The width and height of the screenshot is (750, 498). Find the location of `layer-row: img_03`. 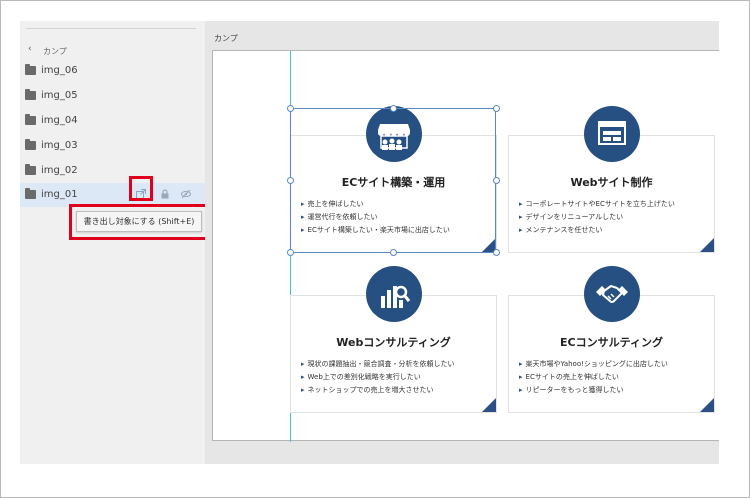

layer-row: img_03 is located at coordinates (112, 146).